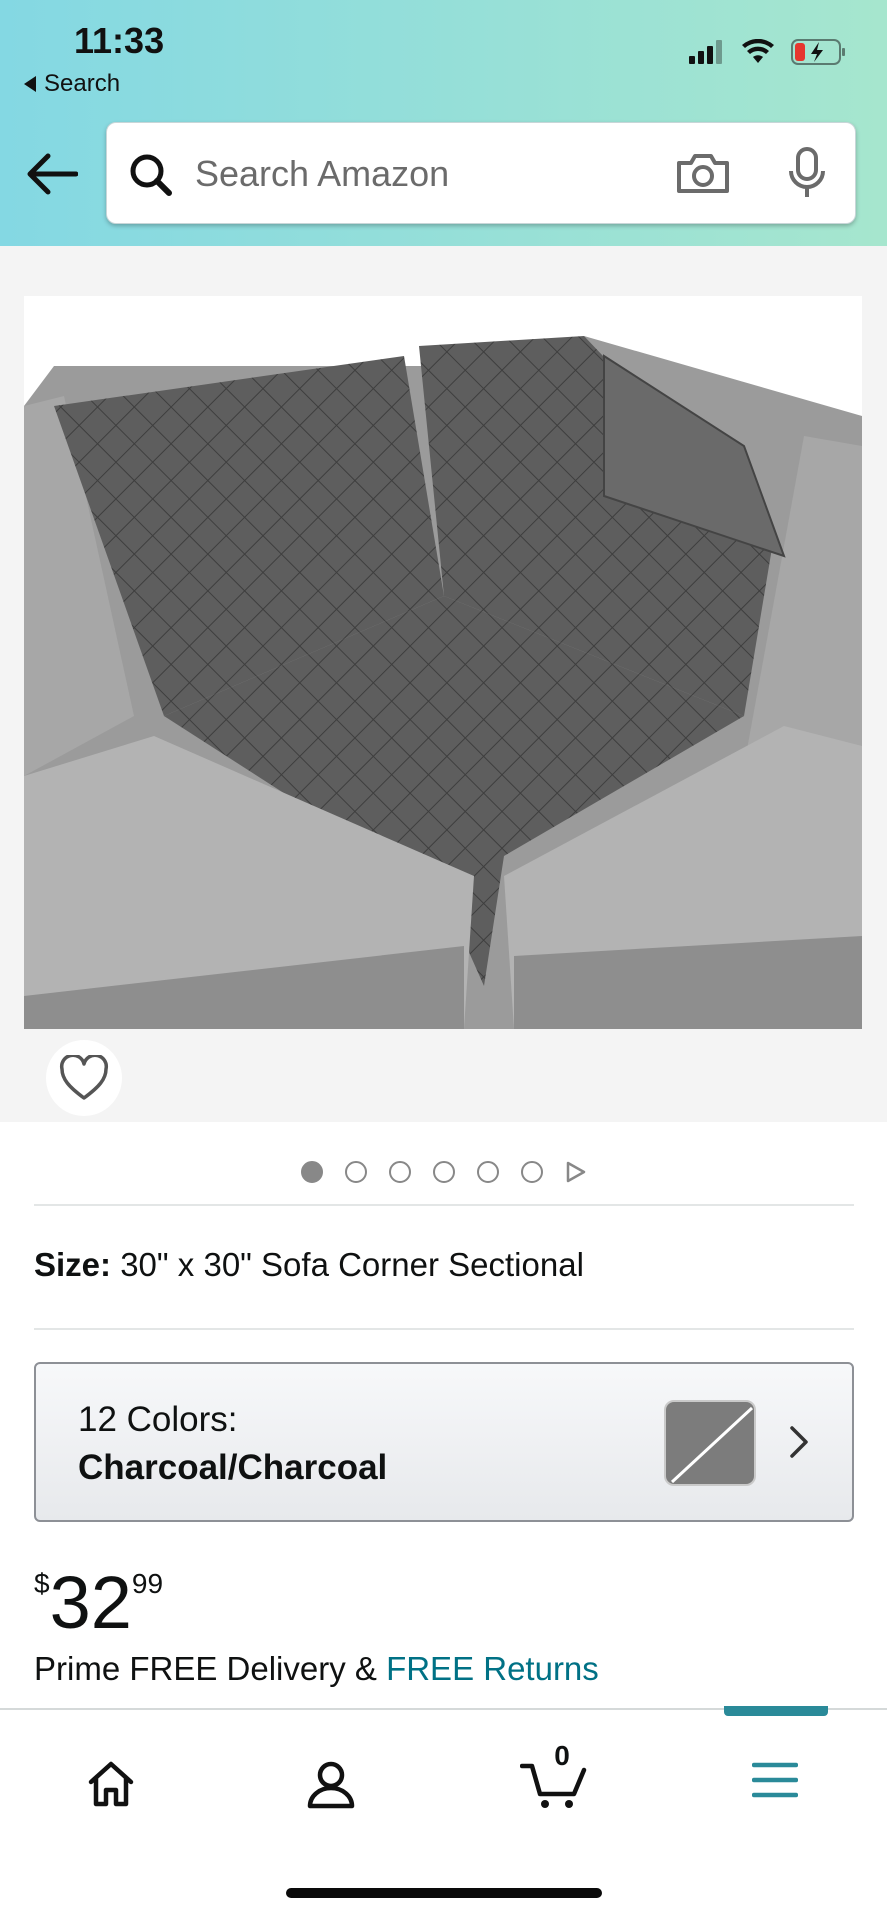 This screenshot has height=1920, width=887. I want to click on carousel-indicator, so click(443, 1172).